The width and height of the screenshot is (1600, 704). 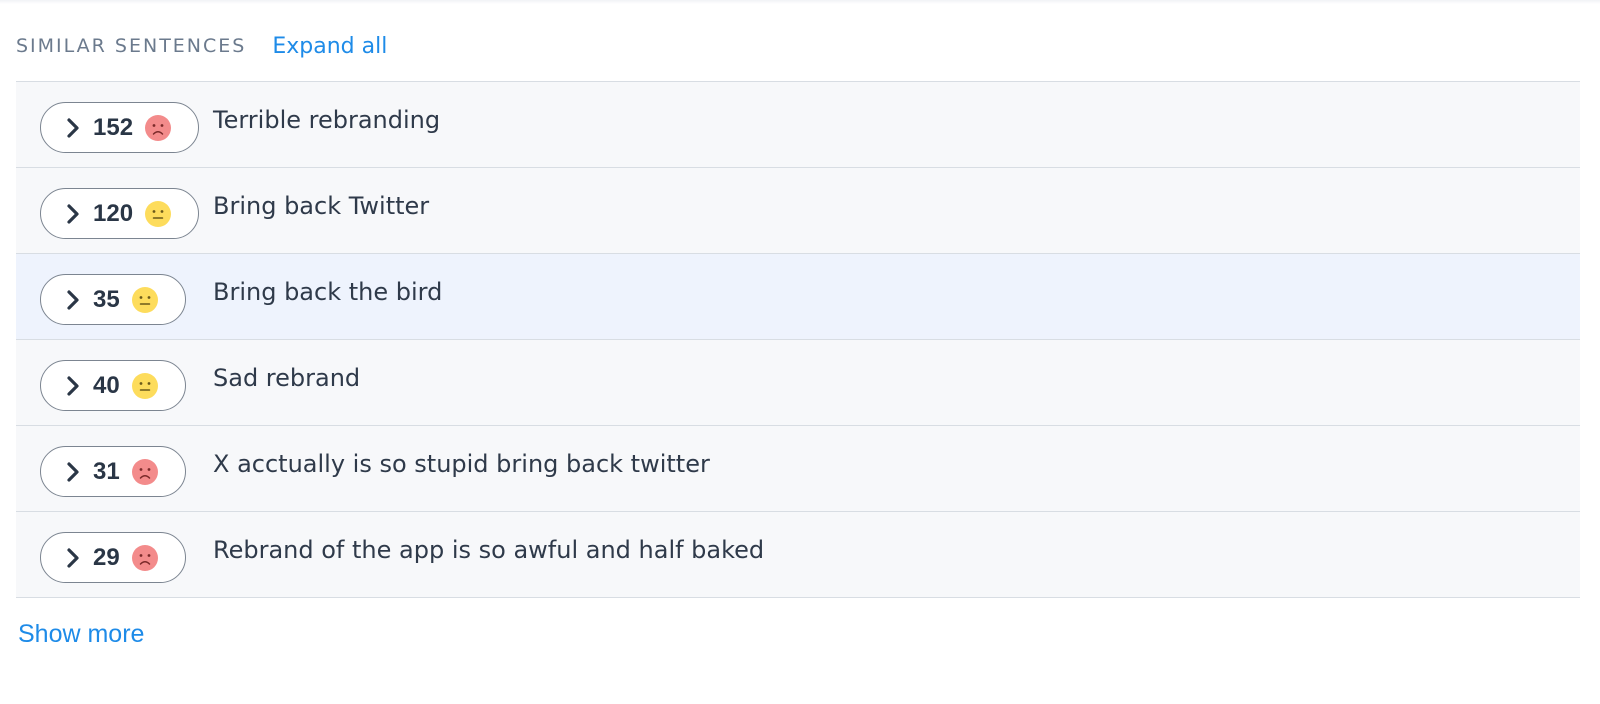 I want to click on sentence-text: Sad rebrand, so click(x=287, y=378).